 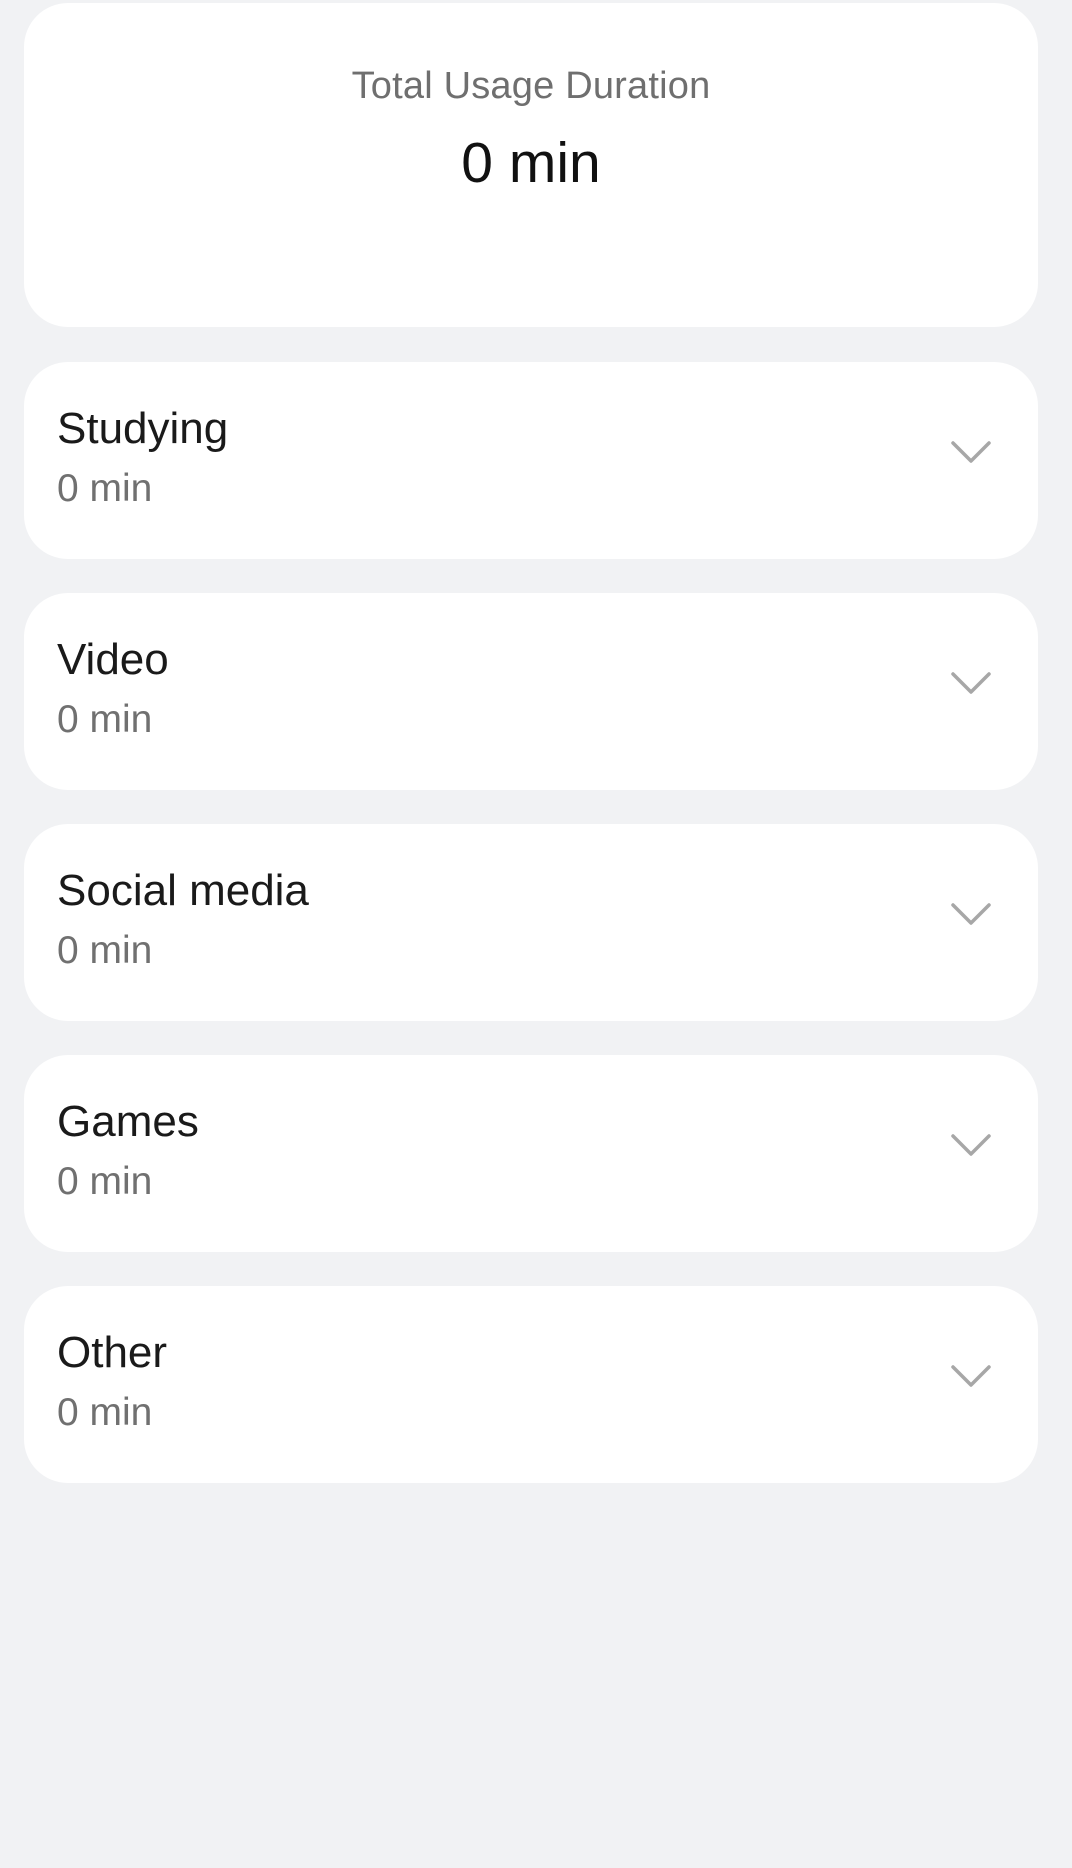 What do you see at coordinates (183, 890) in the screenshot?
I see `category-name-social-media: Social media` at bounding box center [183, 890].